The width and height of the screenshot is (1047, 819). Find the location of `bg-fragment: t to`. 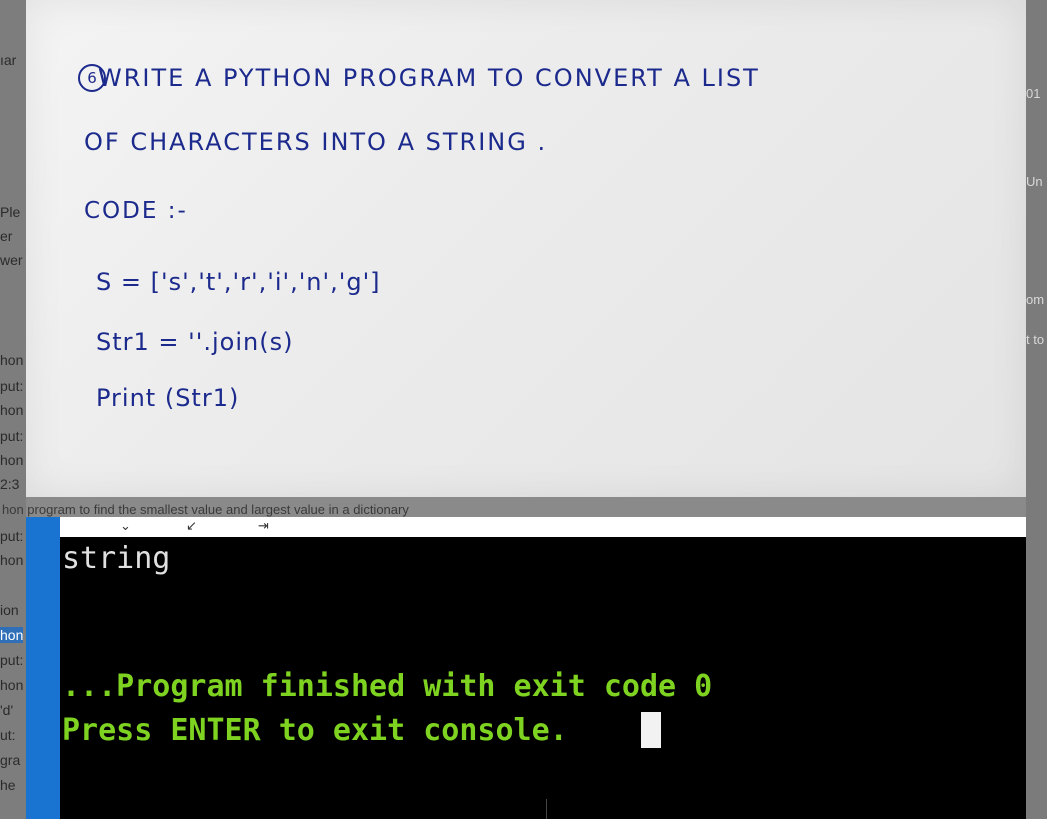

bg-fragment: t to is located at coordinates (1035, 339).